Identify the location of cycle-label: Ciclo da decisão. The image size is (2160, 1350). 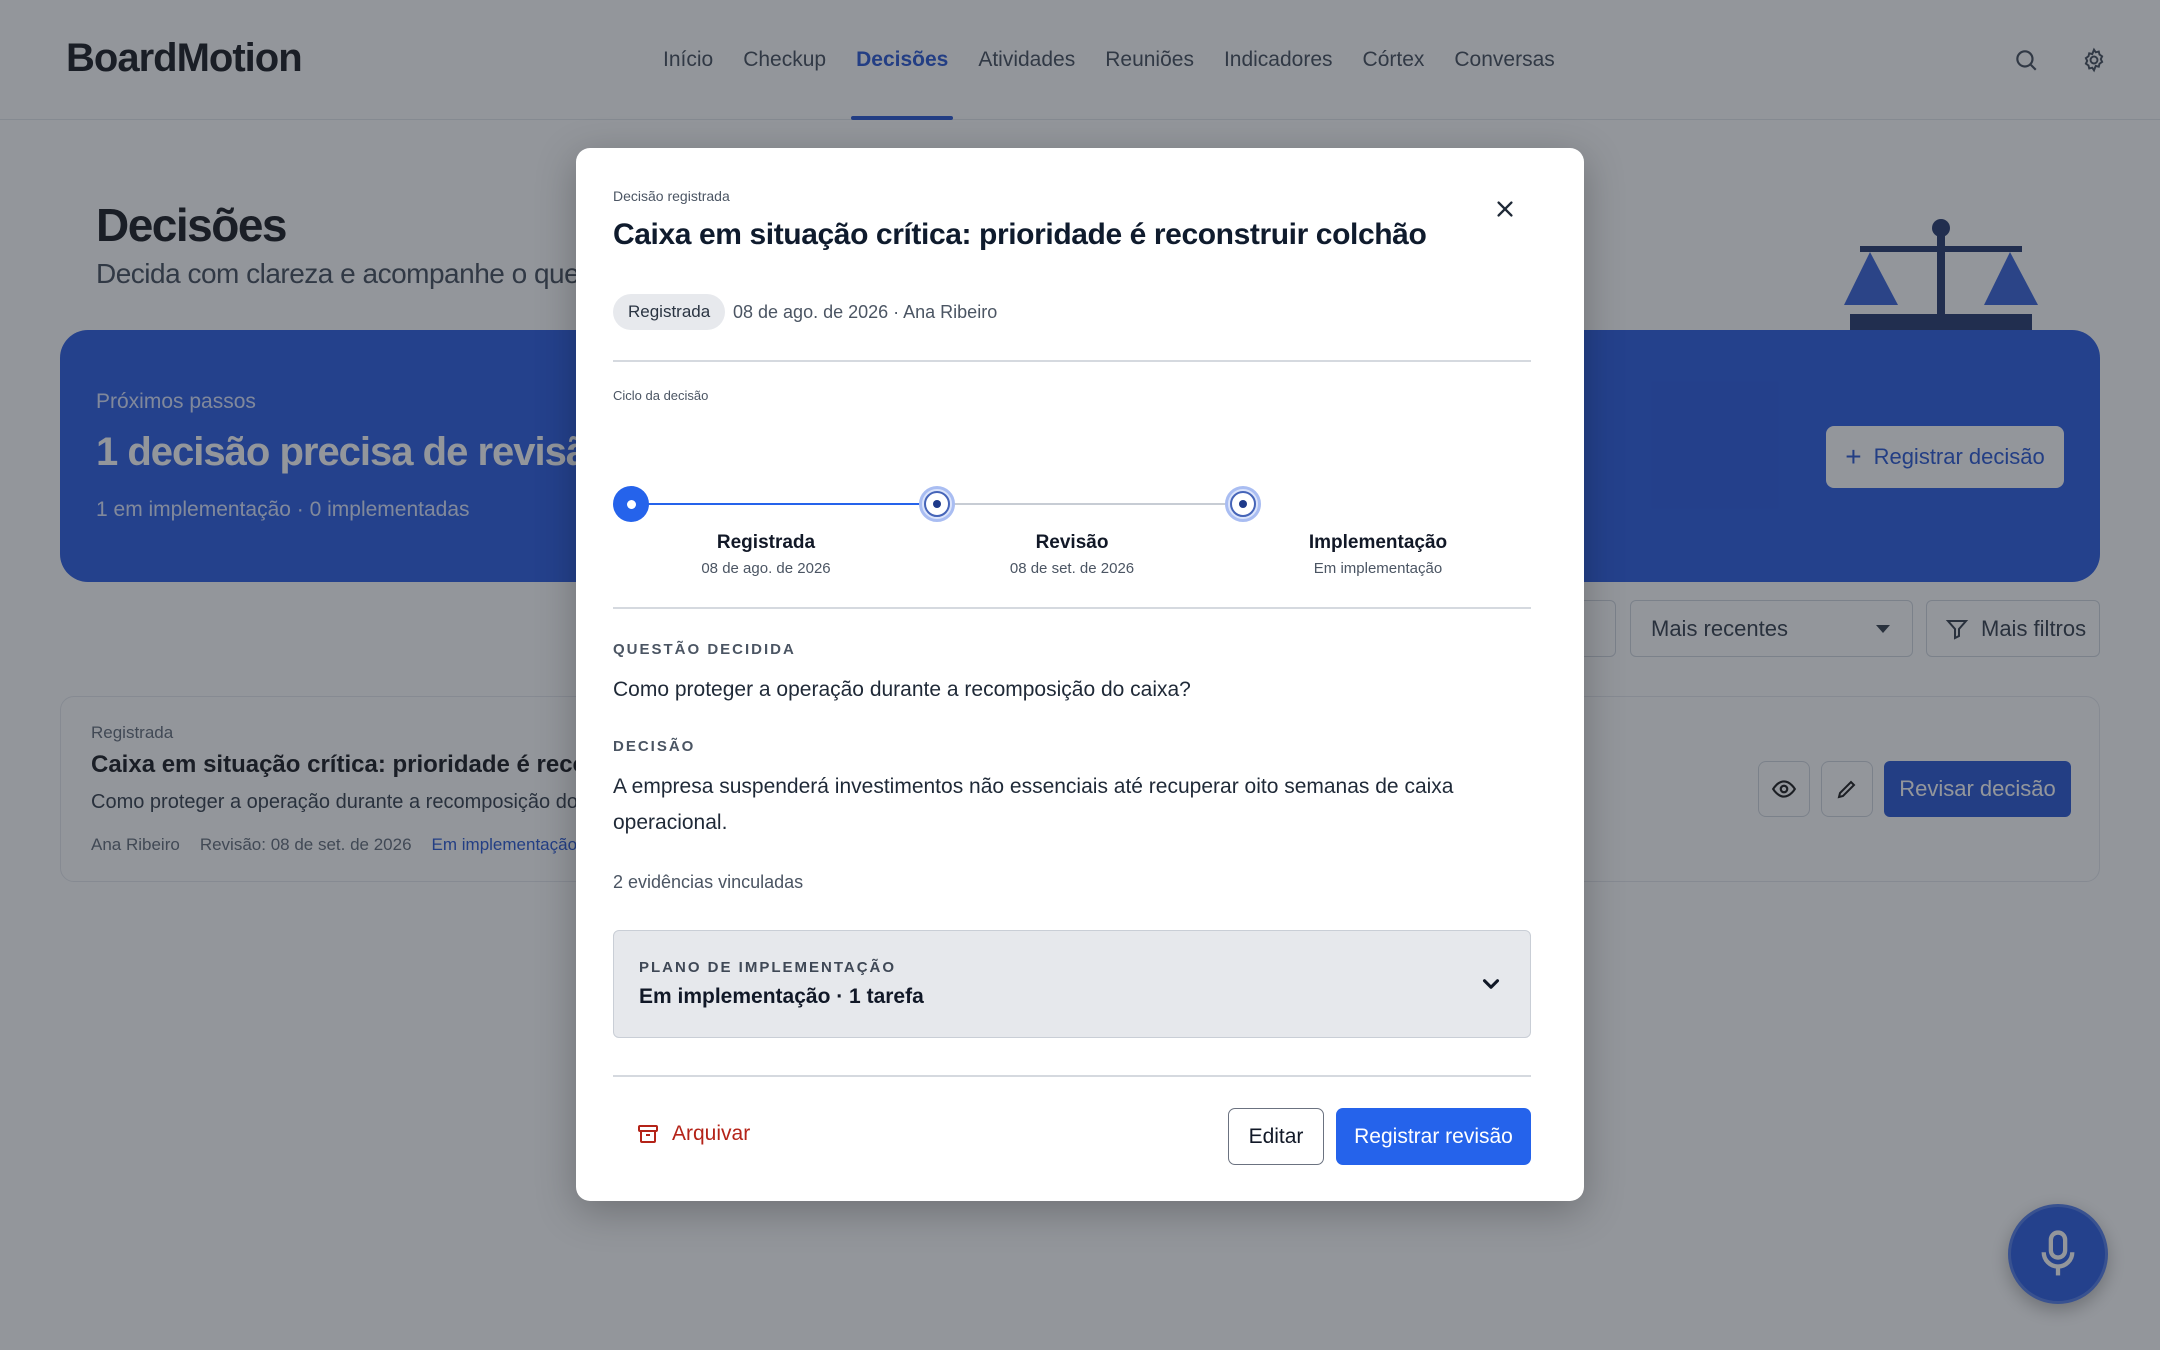
(661, 395).